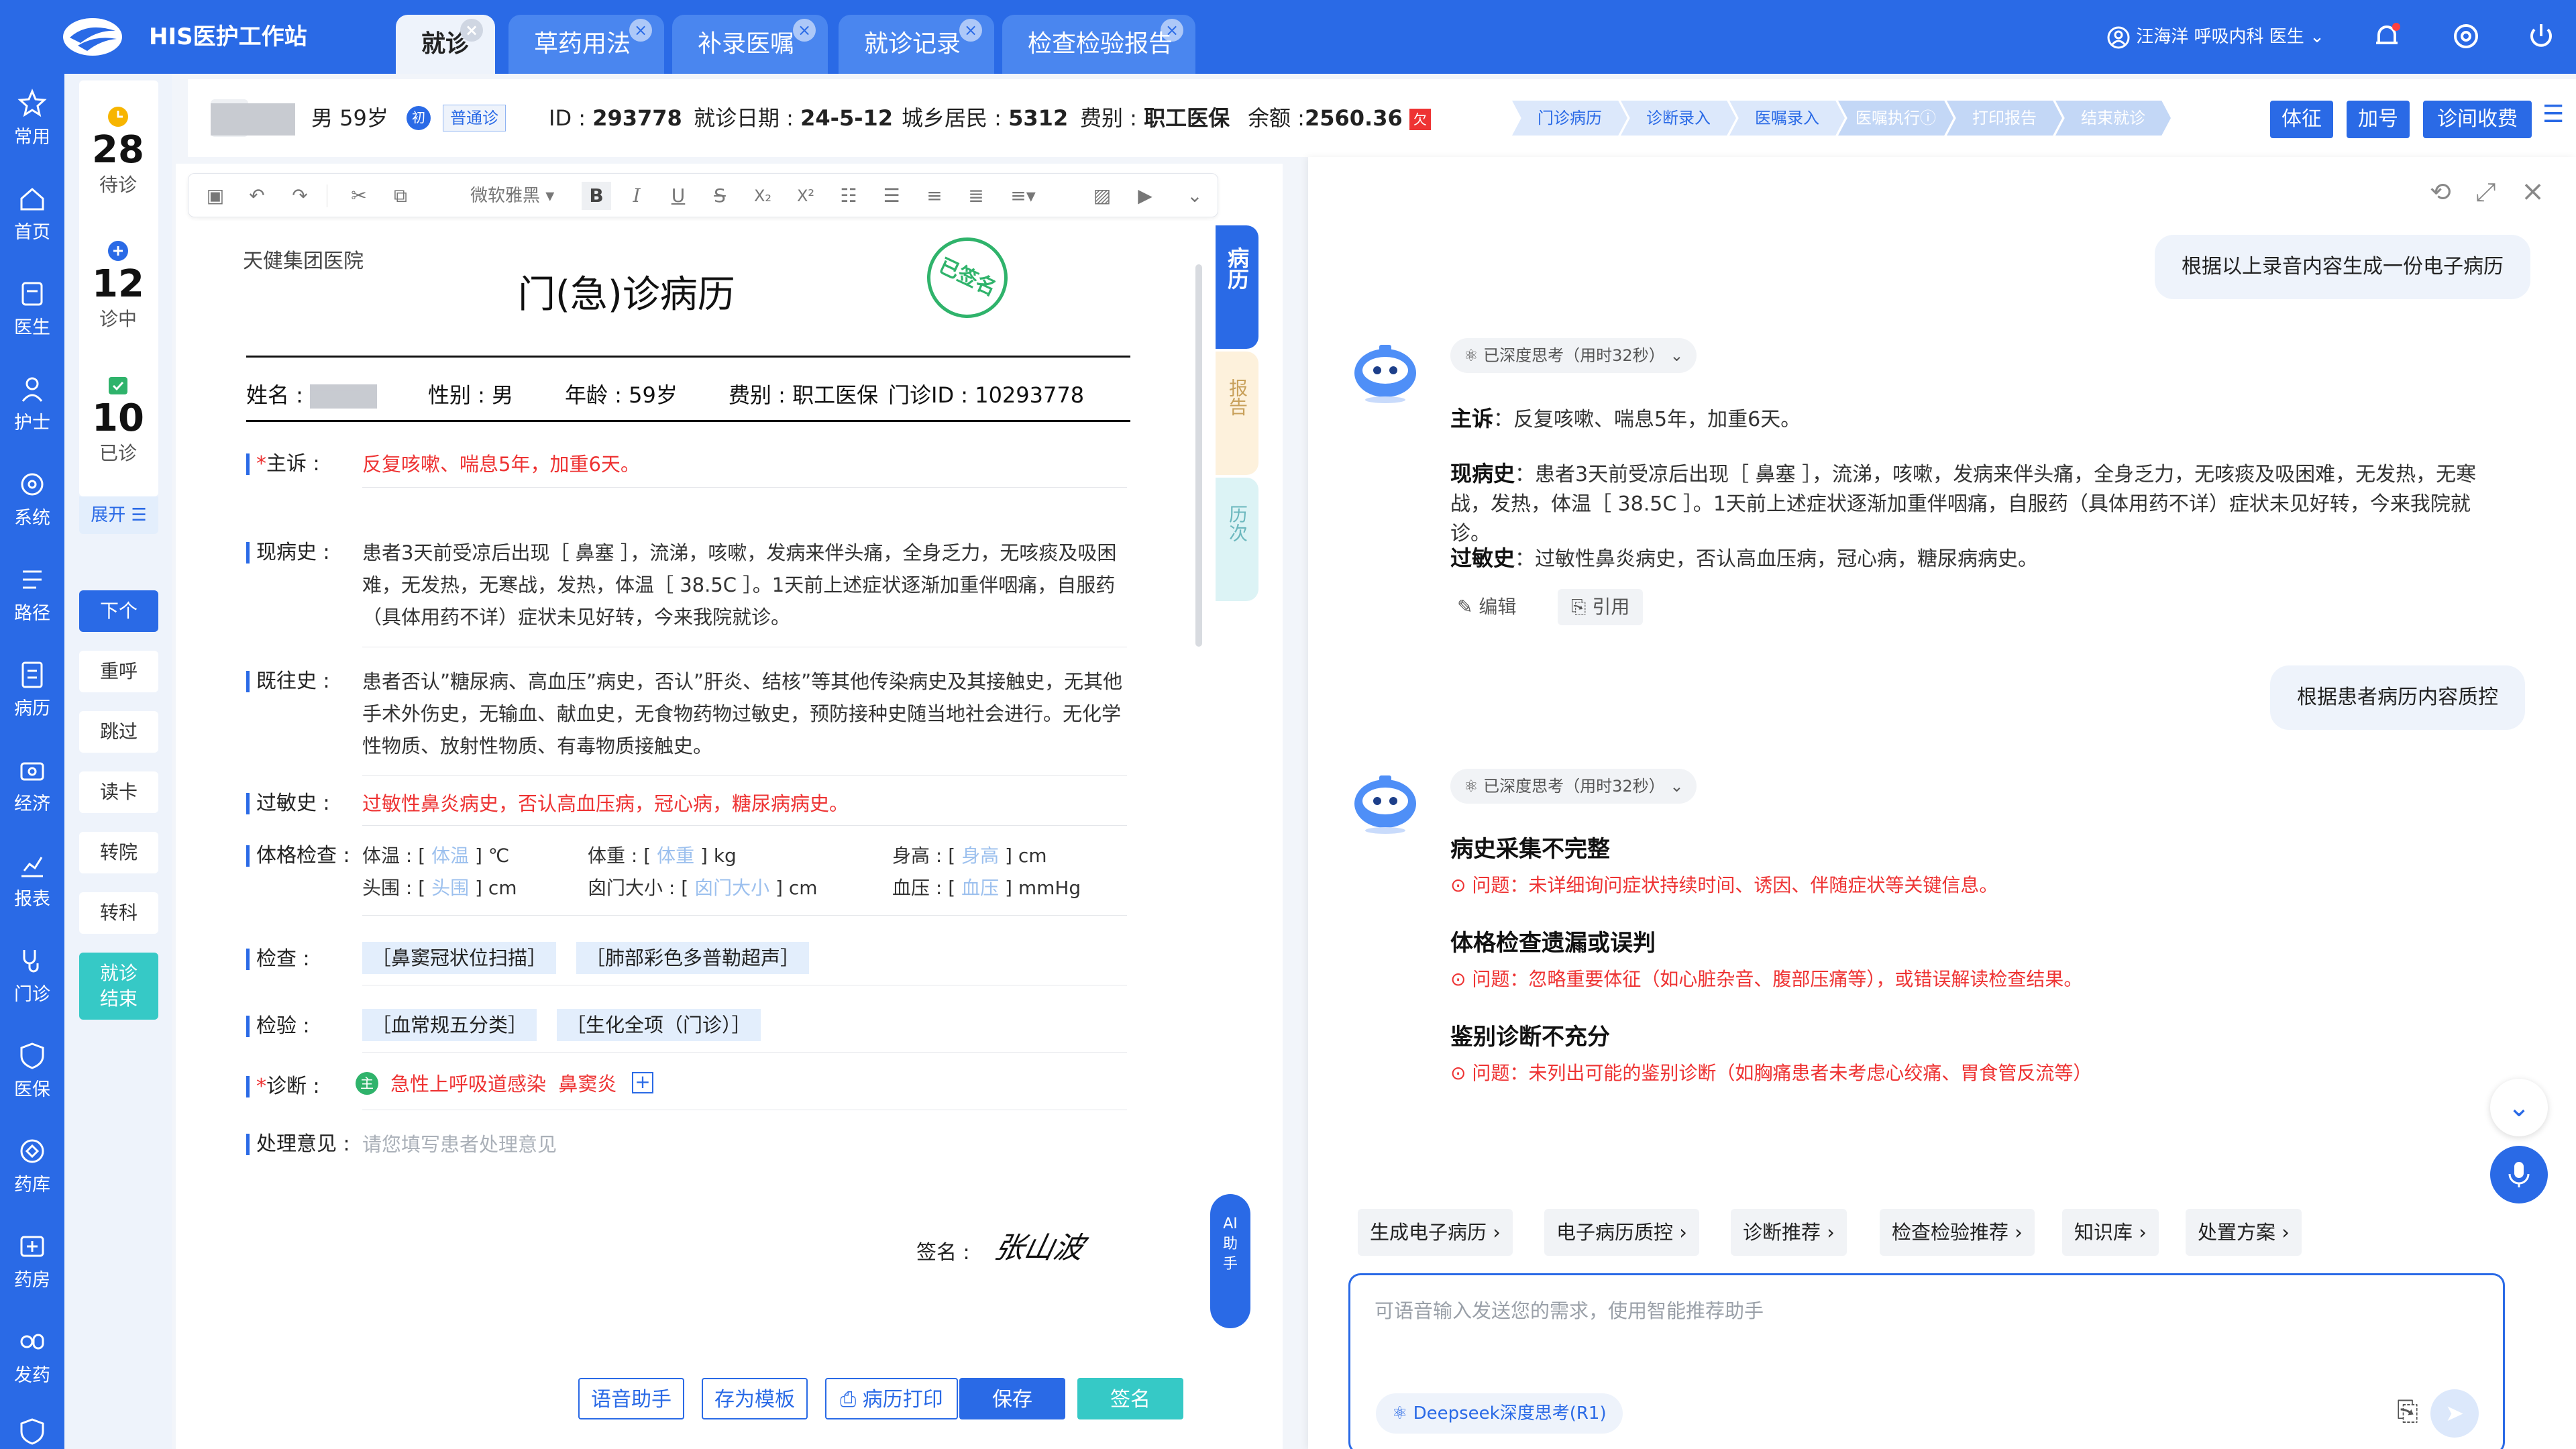 This screenshot has height=1449, width=2576. I want to click on image-icon: ▨, so click(1102, 196).